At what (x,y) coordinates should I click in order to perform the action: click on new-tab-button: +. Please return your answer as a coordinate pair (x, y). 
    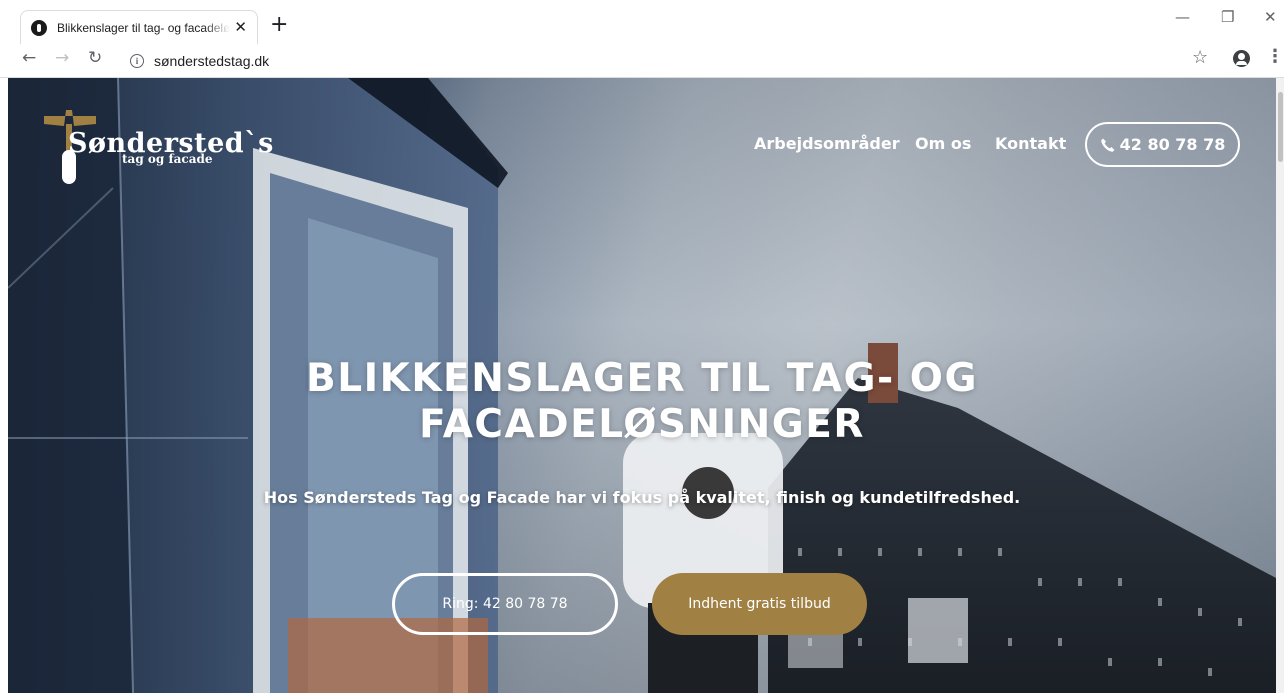
    Looking at the image, I should click on (279, 25).